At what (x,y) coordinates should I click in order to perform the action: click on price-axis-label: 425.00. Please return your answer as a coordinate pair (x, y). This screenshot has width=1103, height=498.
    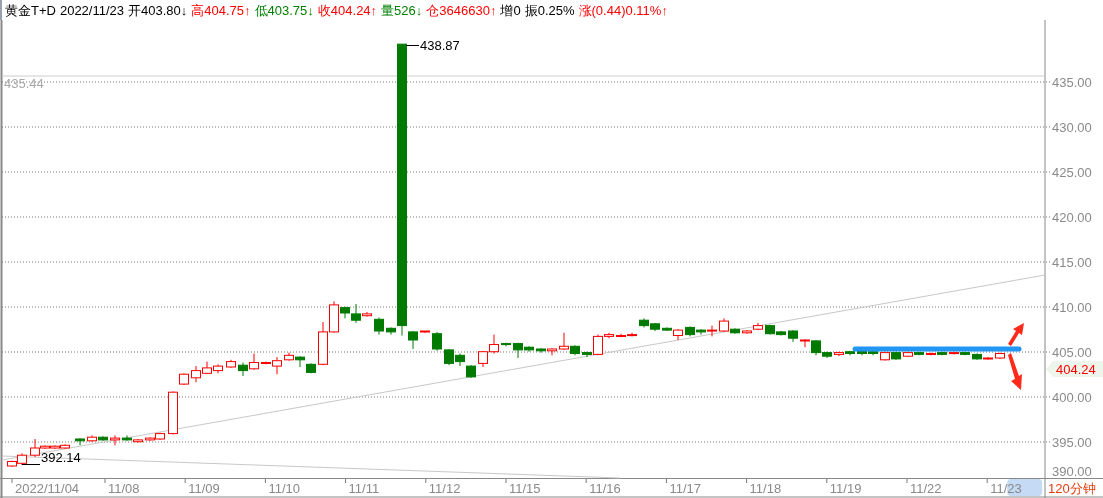
    Looking at the image, I should click on (1072, 172).